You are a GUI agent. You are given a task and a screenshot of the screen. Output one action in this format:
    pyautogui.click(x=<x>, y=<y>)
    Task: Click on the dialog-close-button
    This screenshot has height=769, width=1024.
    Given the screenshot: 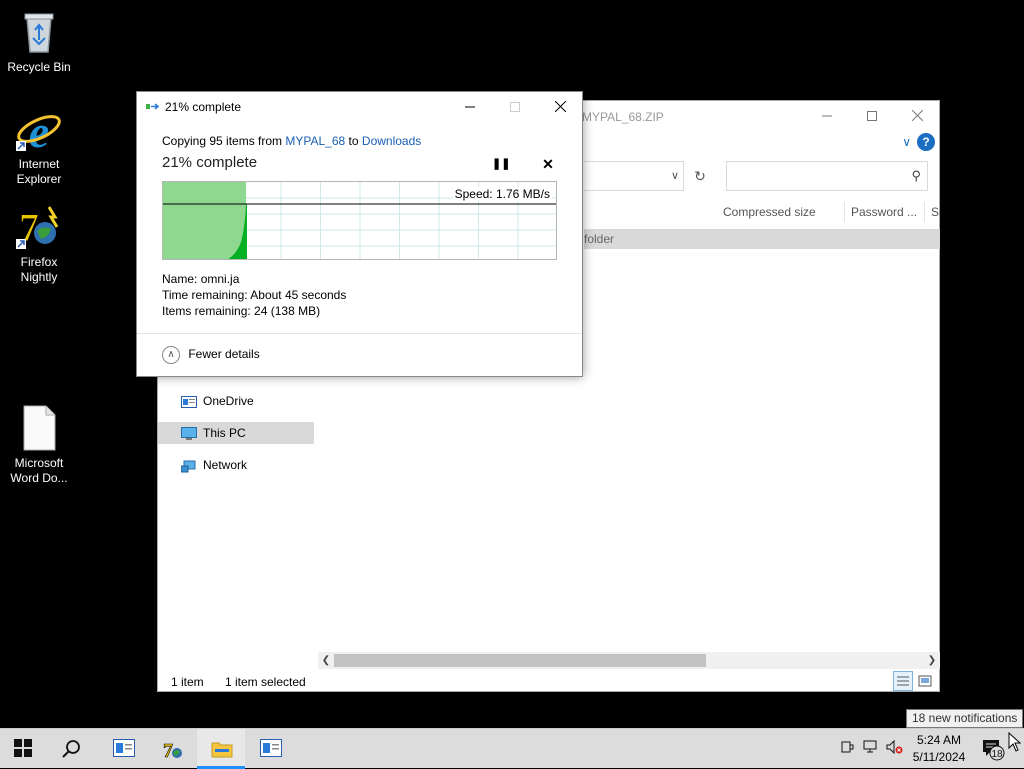 What is the action you would take?
    pyautogui.click(x=560, y=107)
    